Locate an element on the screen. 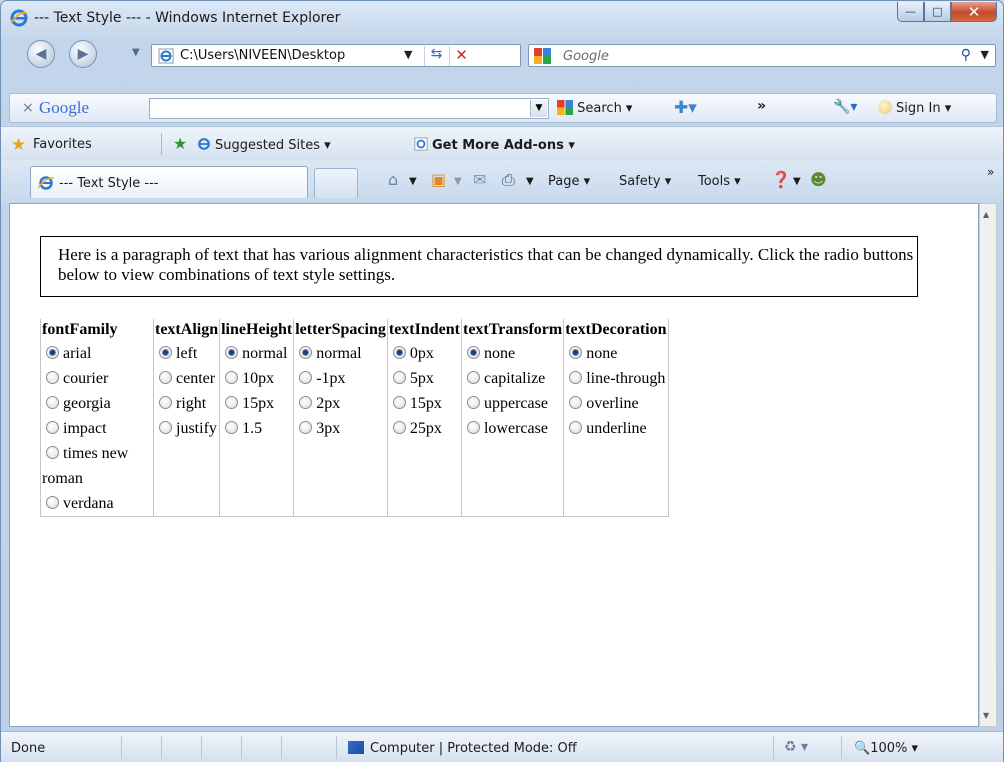 This screenshot has width=1004, height=762. scroll-up-icon: ▲ is located at coordinates (986, 214).